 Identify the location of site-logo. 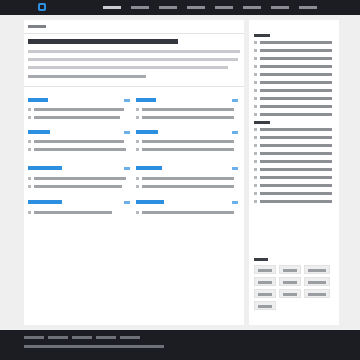
(57, 7).